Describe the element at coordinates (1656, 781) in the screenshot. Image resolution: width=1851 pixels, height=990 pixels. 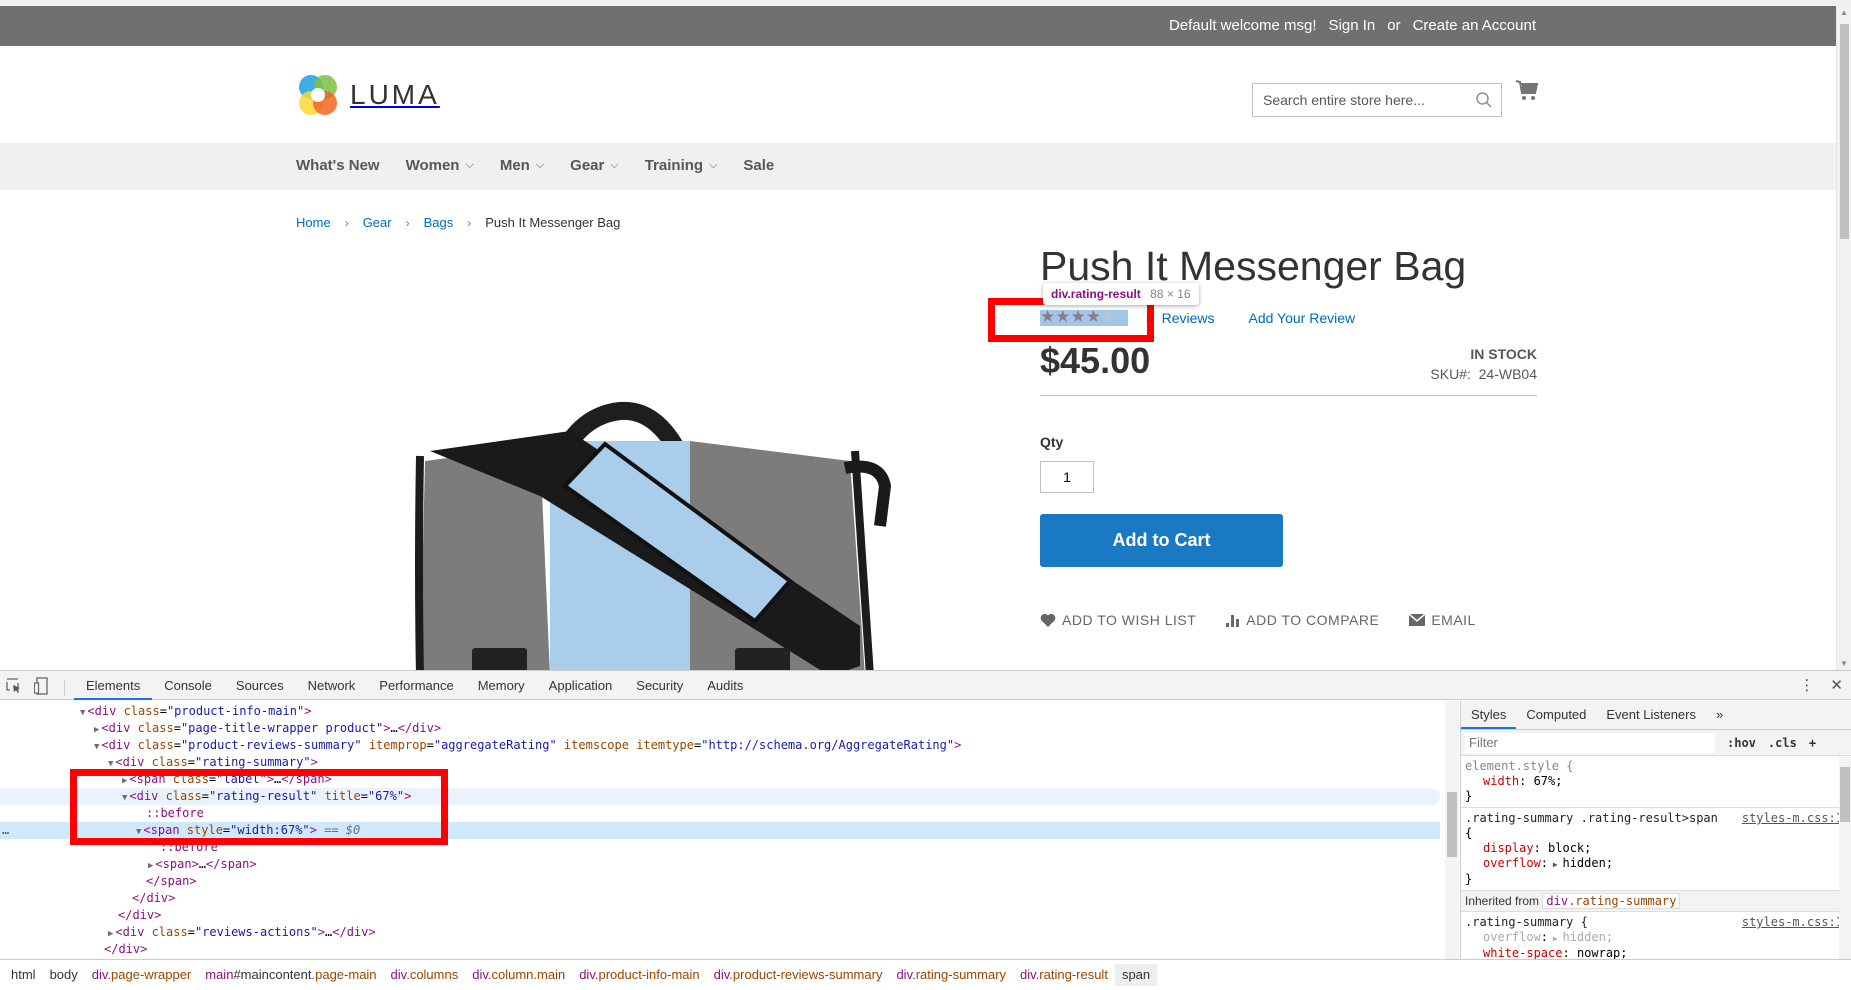
I see `style-property: width: 67%;` at that location.